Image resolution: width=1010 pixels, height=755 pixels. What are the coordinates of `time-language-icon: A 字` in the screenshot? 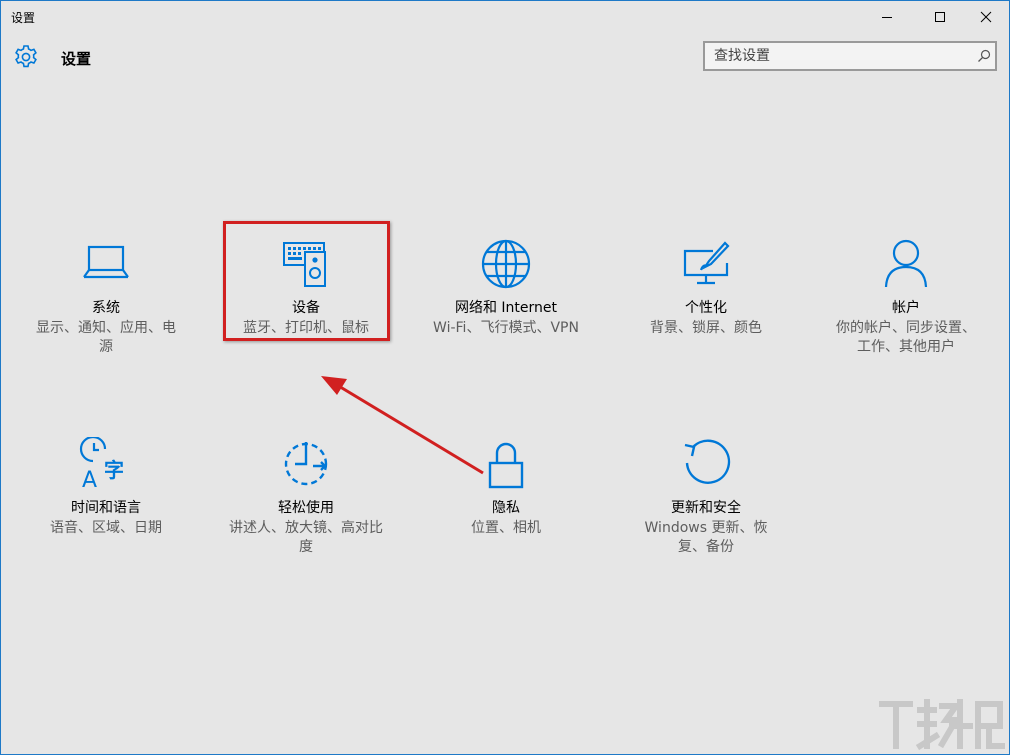 It's located at (106, 464).